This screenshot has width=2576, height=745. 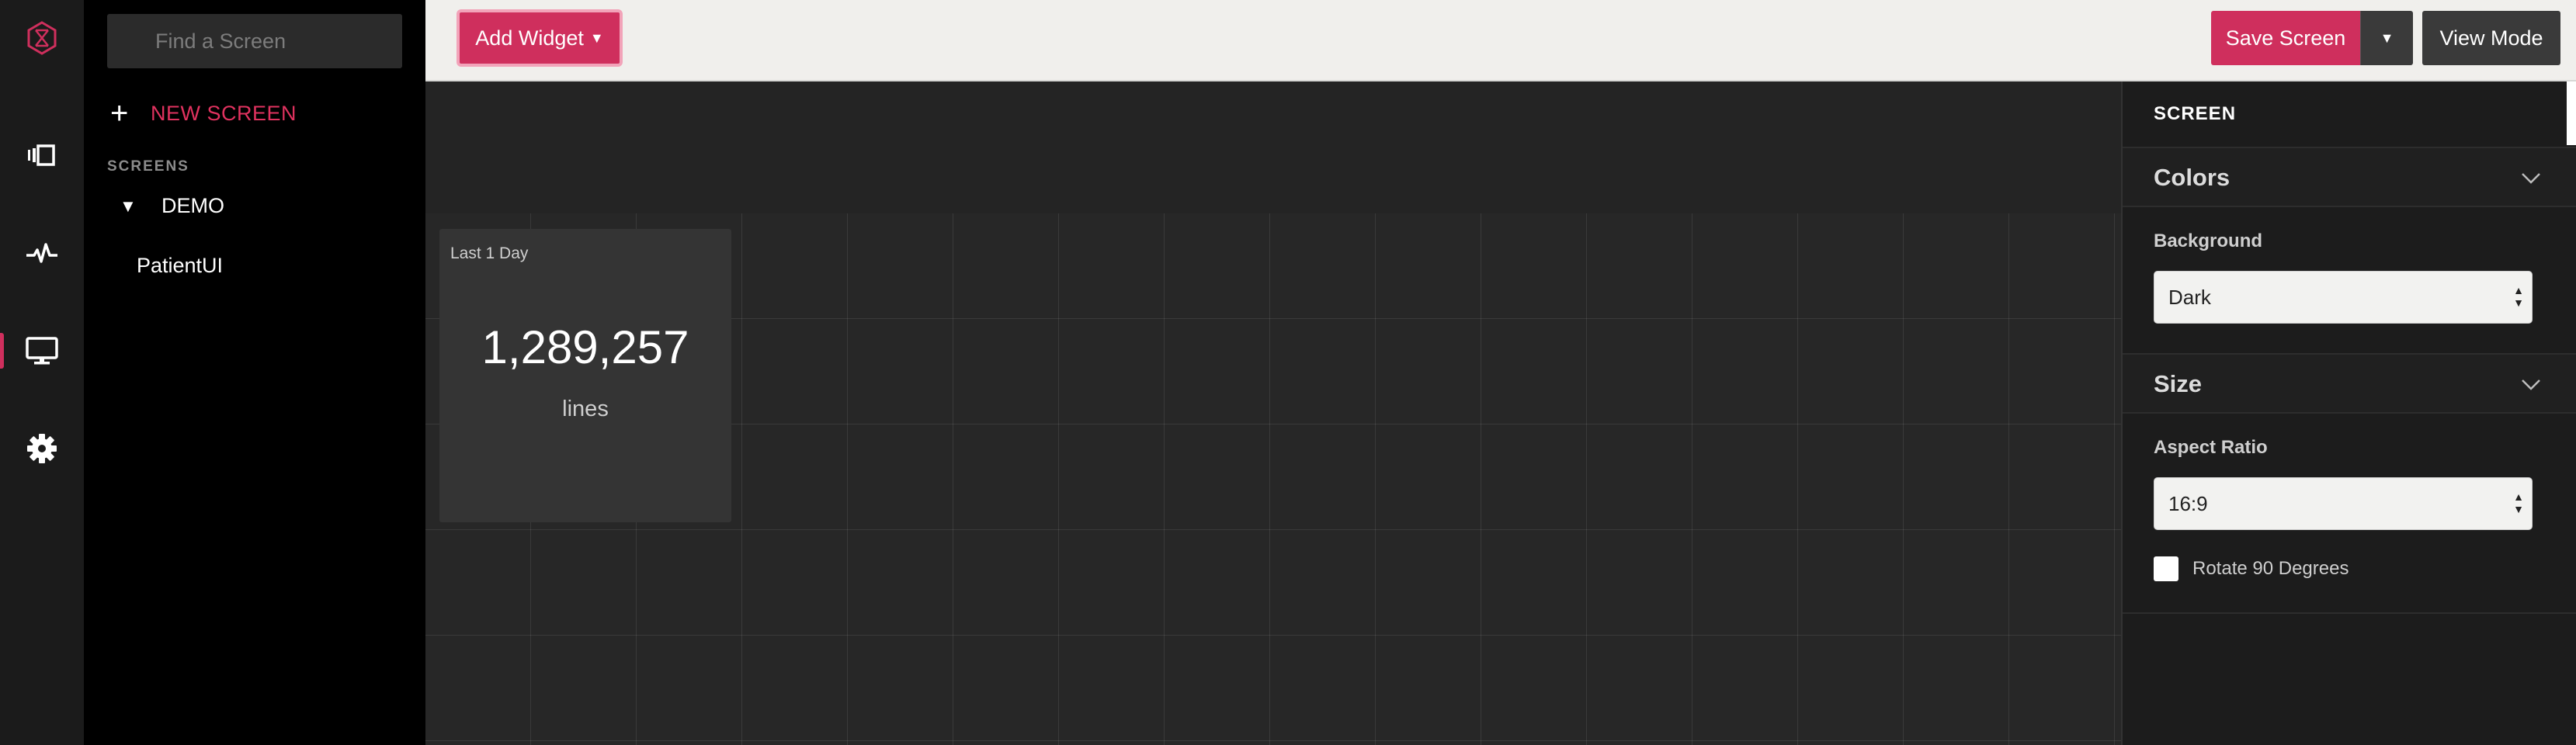 I want to click on icon-rail, so click(x=42, y=372).